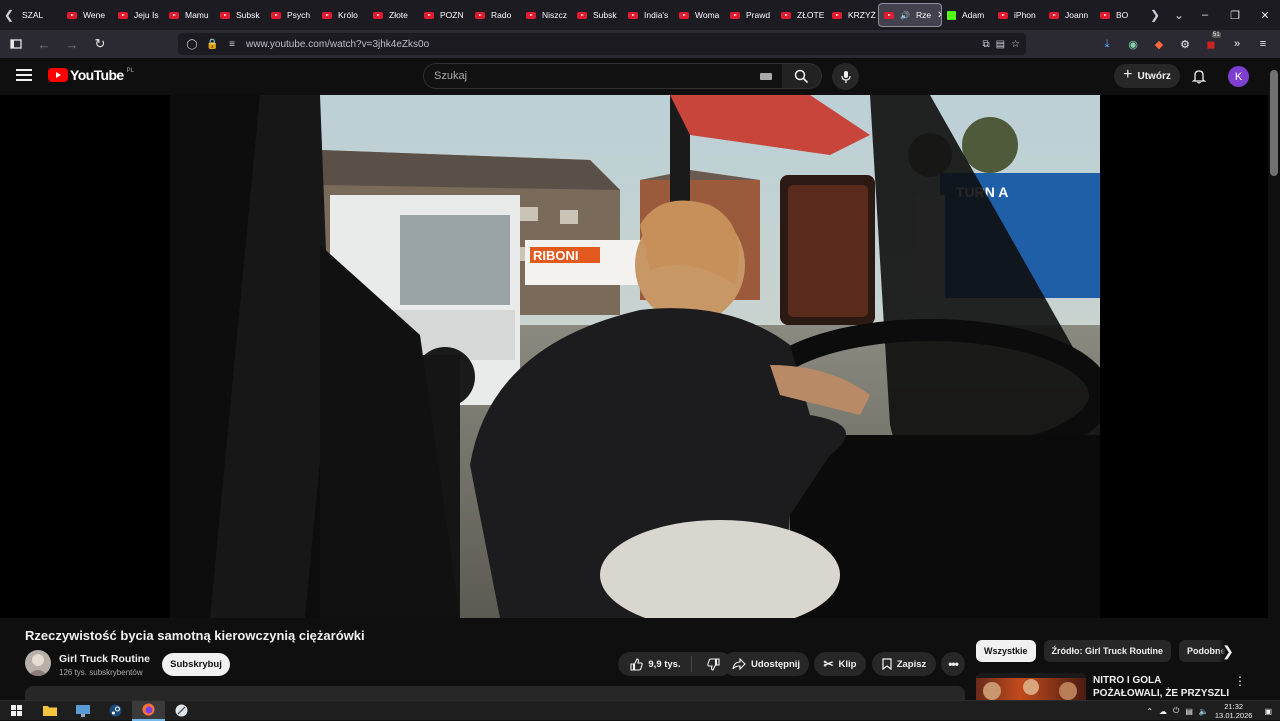  I want to click on recommendation-menu-icon: ⋮, so click(1240, 681).